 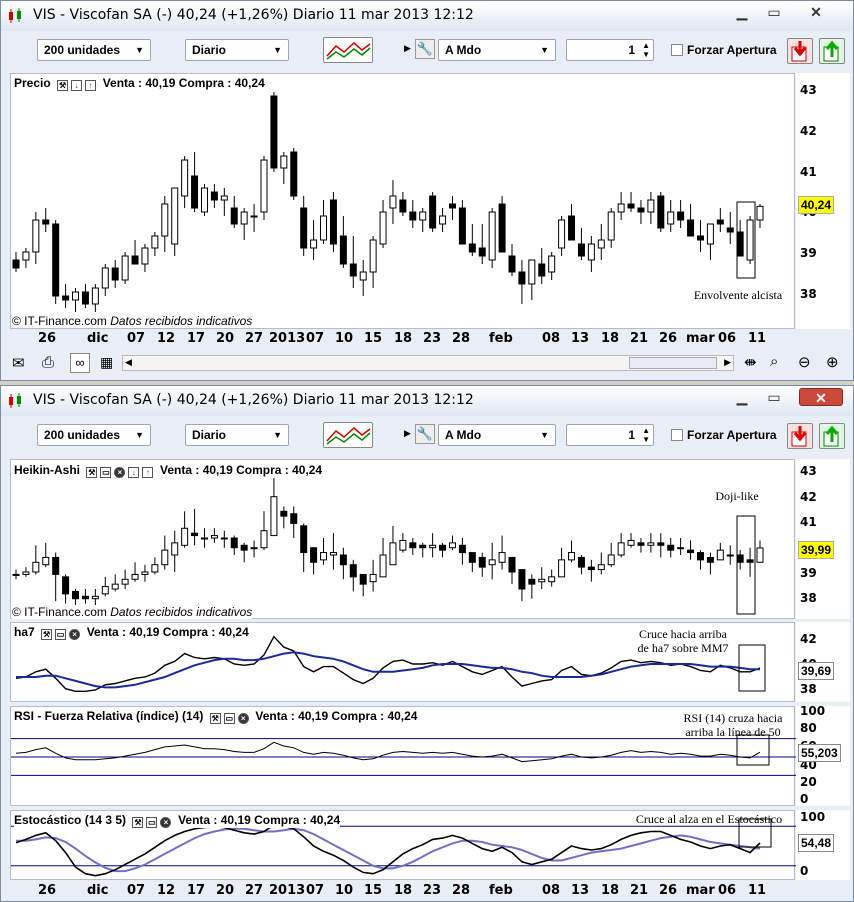 I want to click on zoom-fit-icon: ⇼, so click(x=750, y=362).